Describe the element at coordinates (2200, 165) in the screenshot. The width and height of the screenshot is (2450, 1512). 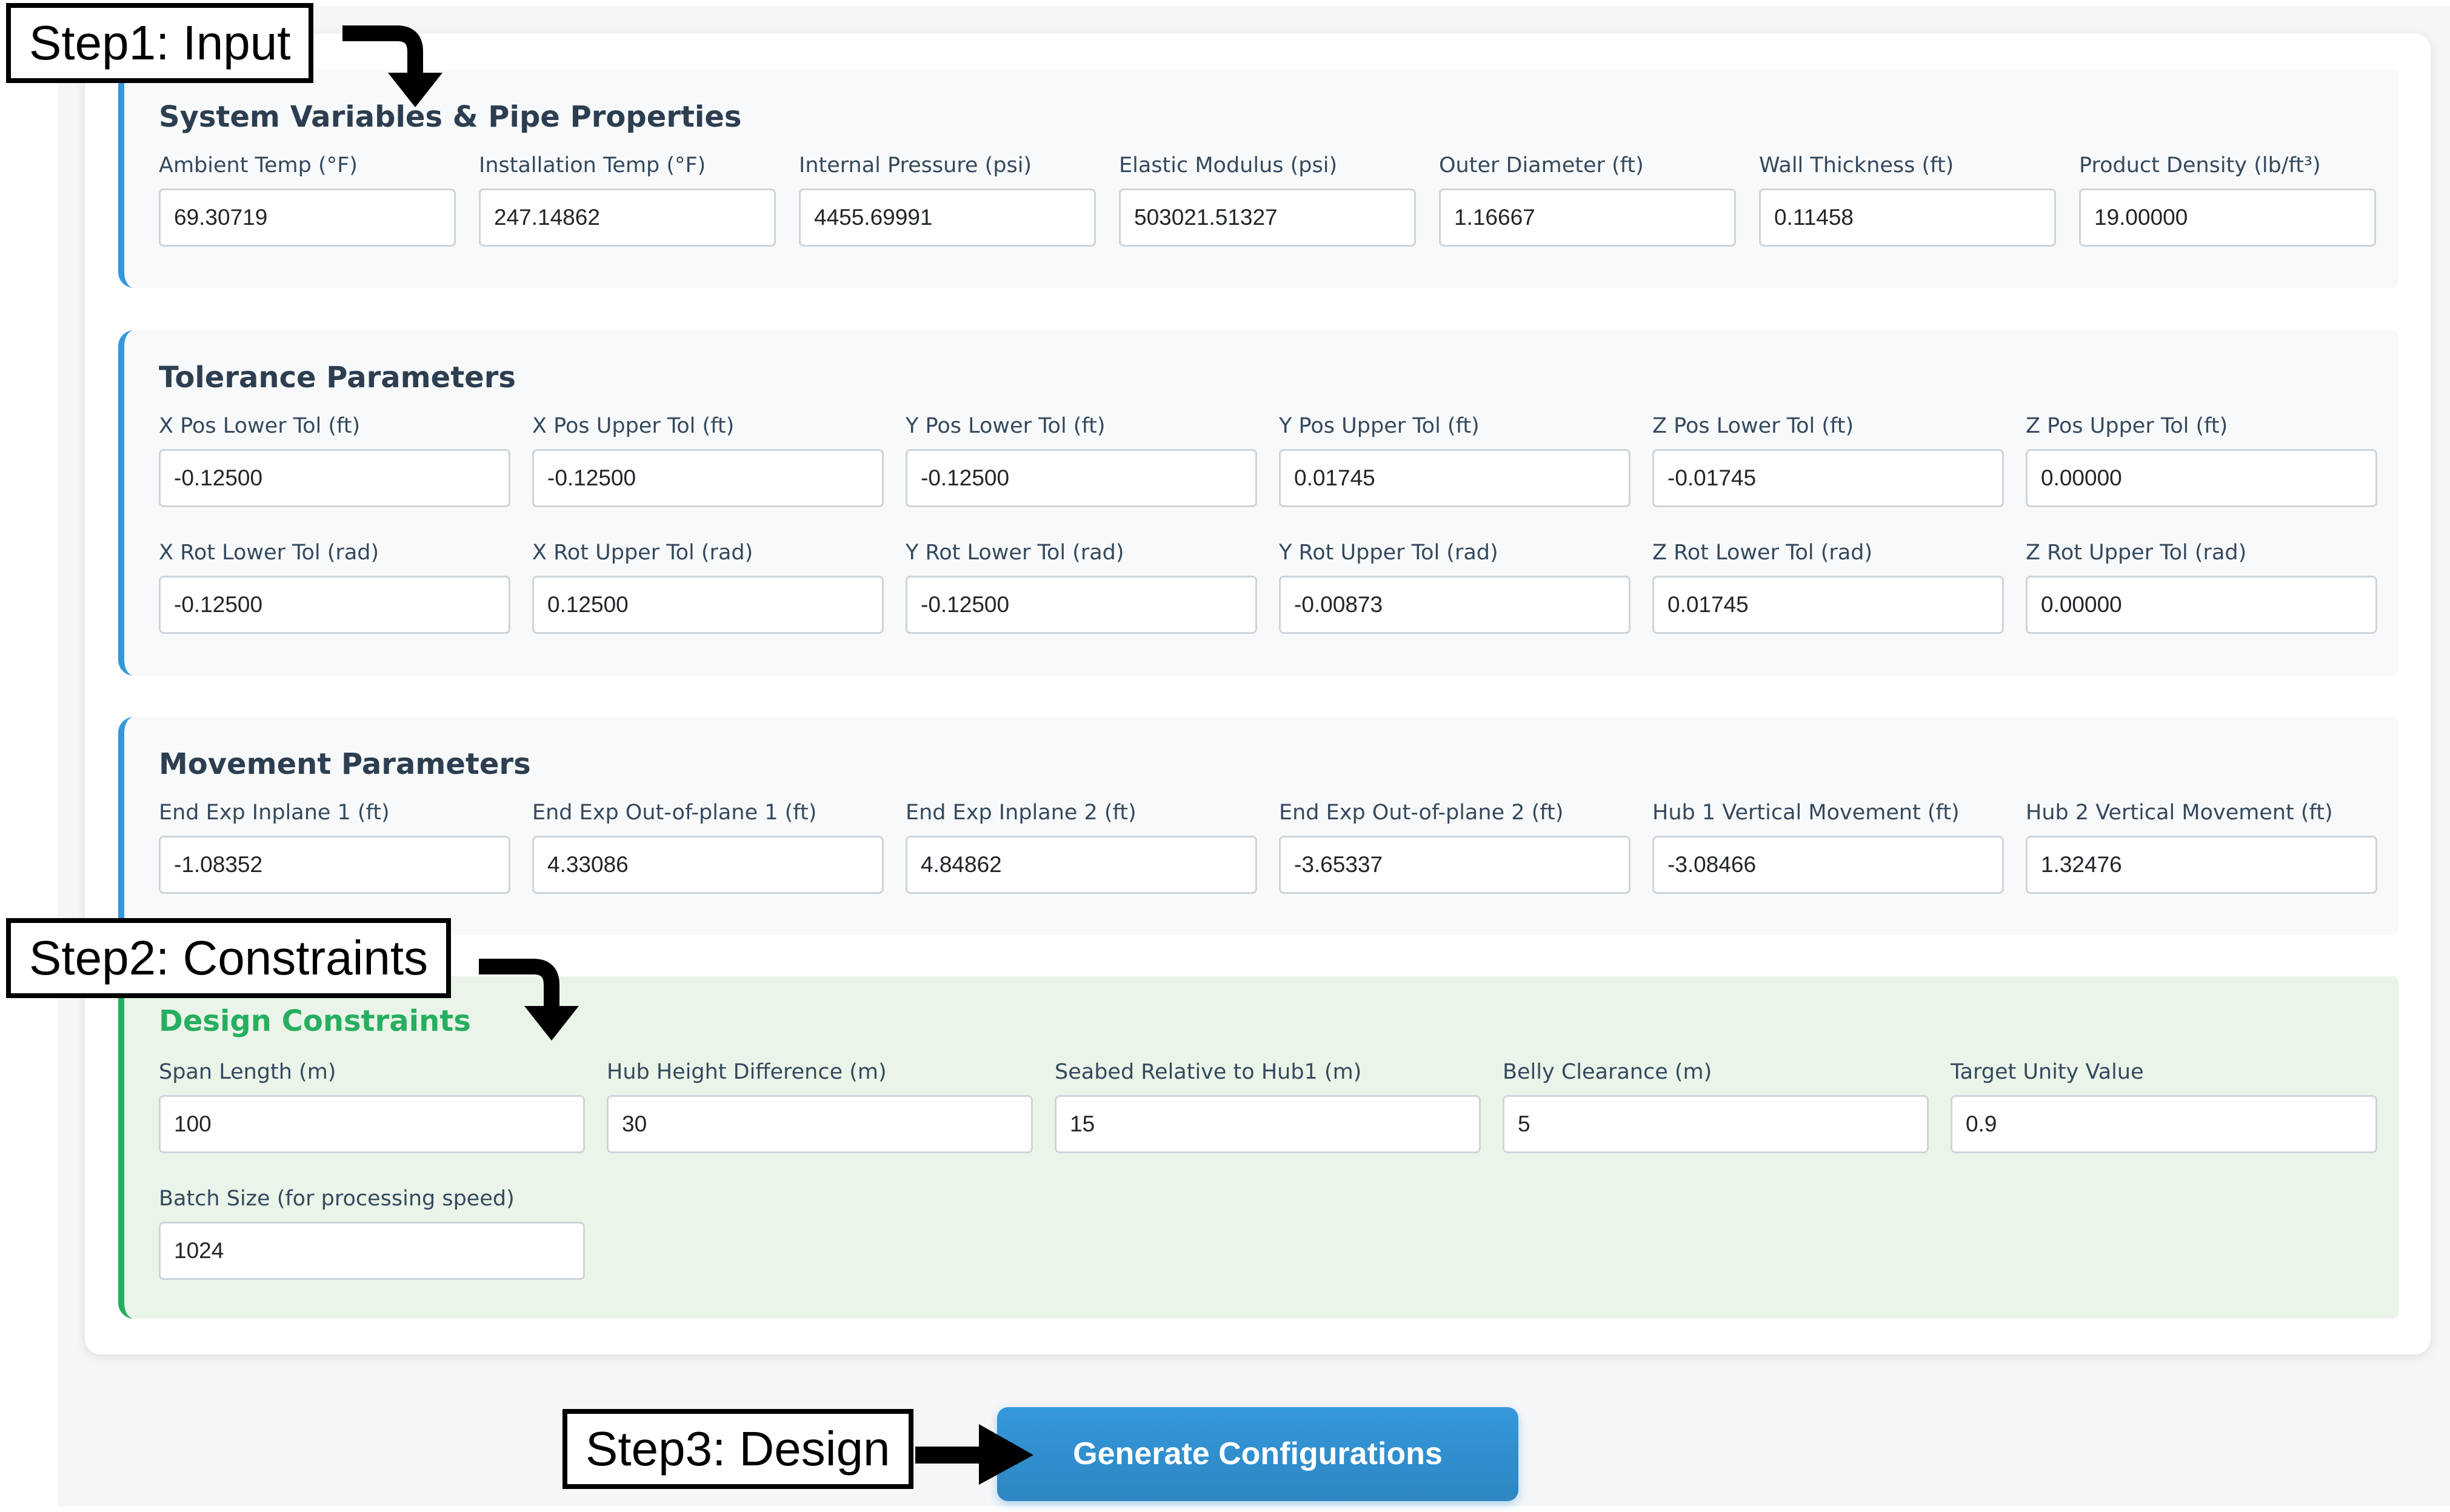
I see `field-label: Product Density (lb/ft³)` at that location.